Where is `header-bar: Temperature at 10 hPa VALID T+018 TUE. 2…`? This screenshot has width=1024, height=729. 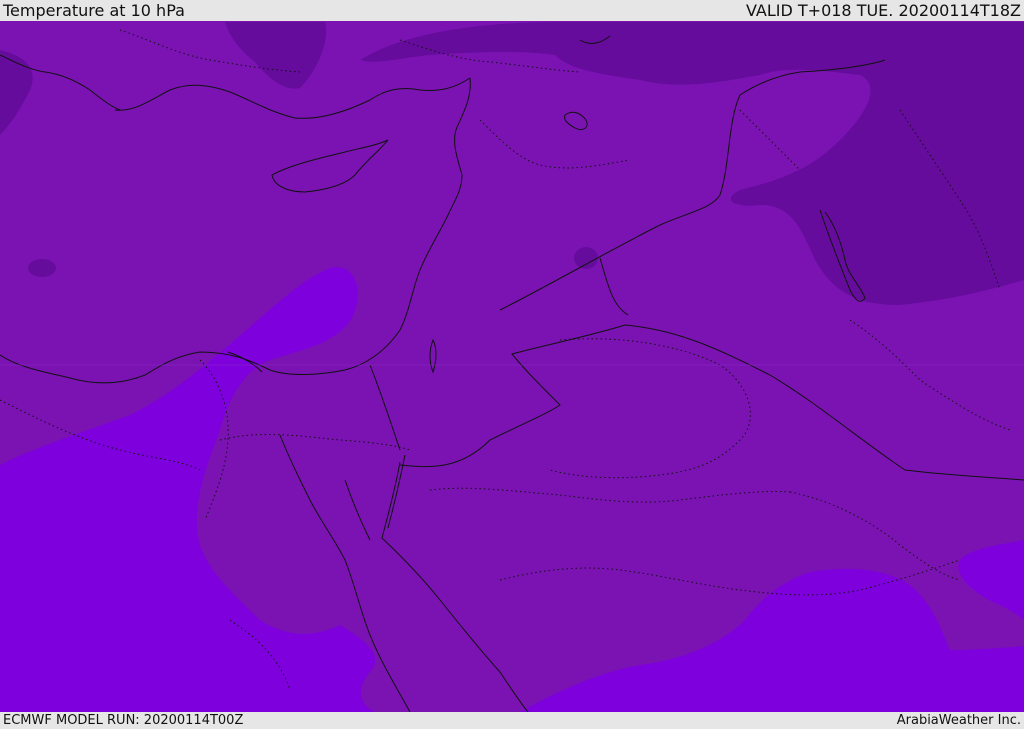 header-bar: Temperature at 10 hPa VALID T+018 TUE. 2… is located at coordinates (512, 10).